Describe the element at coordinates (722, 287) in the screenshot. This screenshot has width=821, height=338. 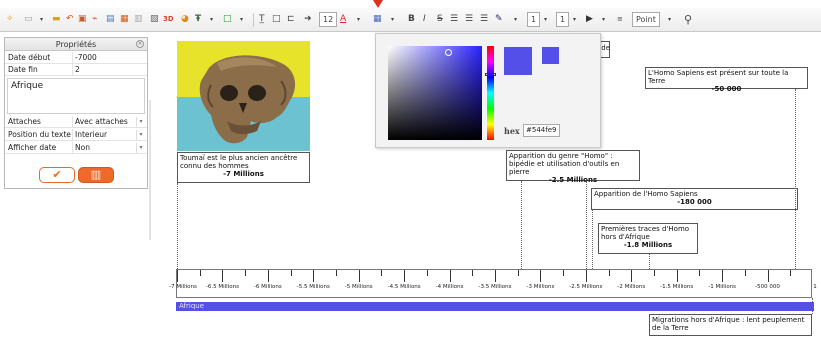
I see `axis-tick-label: -1 Millions` at that location.